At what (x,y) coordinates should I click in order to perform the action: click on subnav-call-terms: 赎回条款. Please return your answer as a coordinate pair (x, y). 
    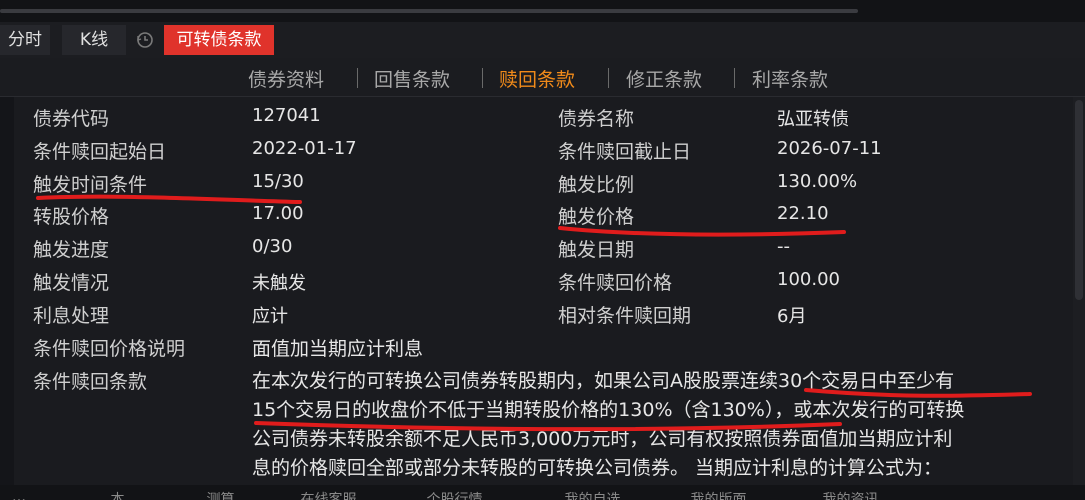
    Looking at the image, I should click on (537, 78).